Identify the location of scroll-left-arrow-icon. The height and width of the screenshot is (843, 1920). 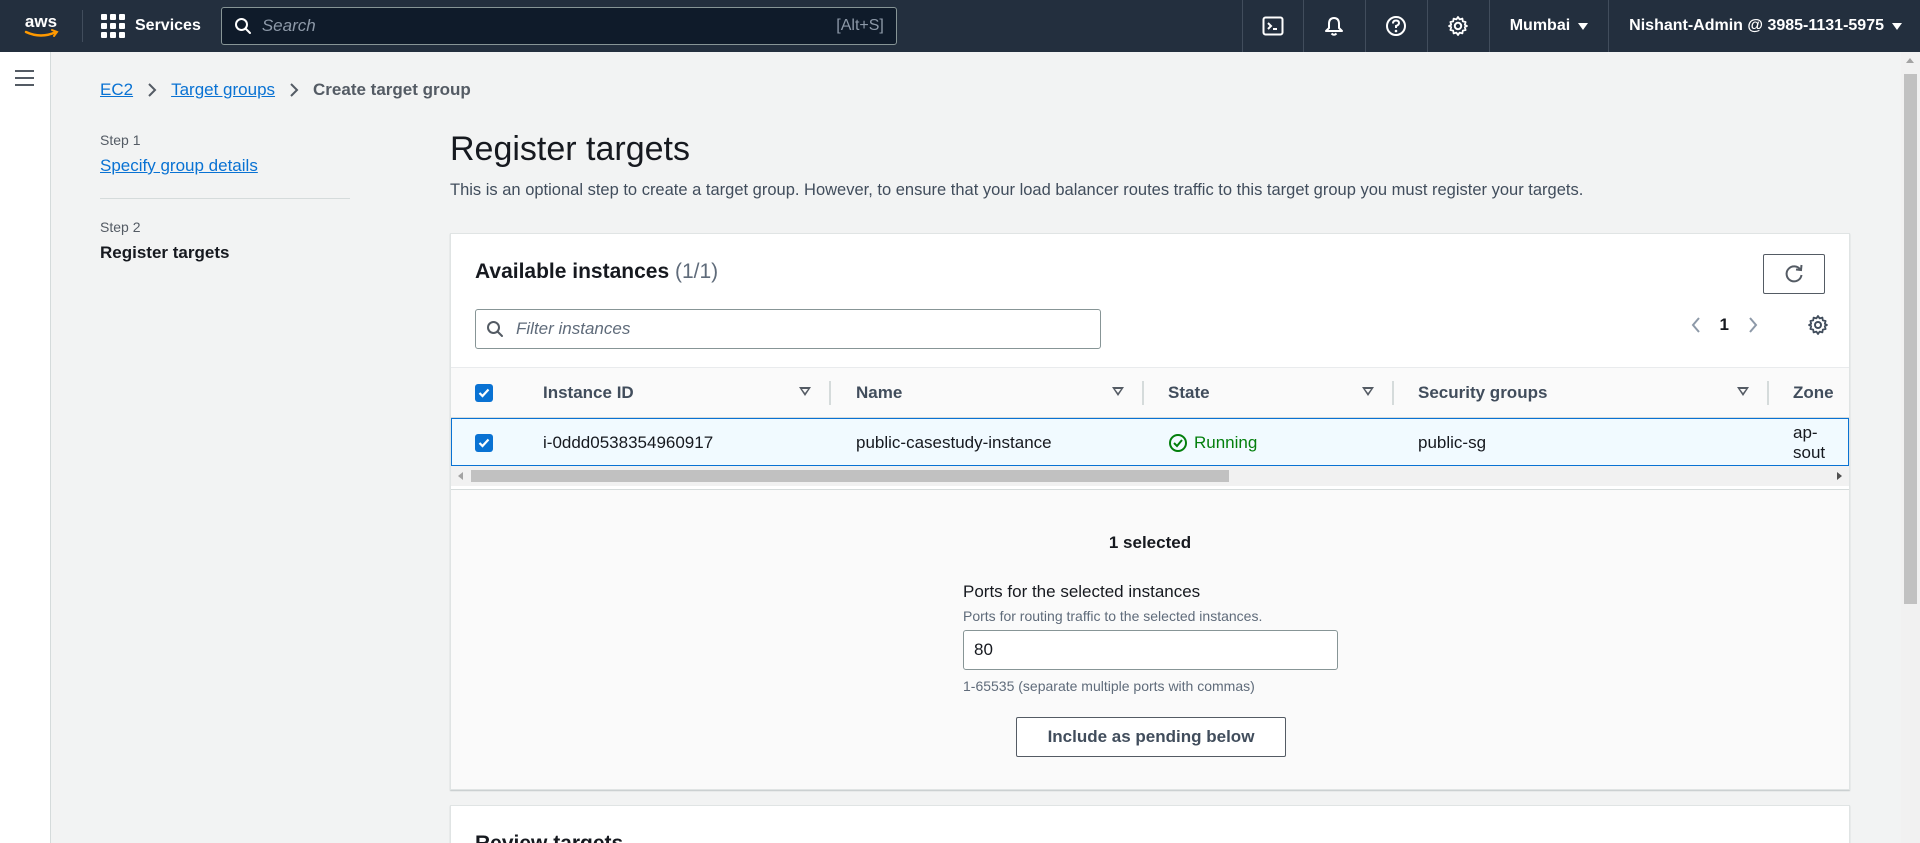
(460, 476).